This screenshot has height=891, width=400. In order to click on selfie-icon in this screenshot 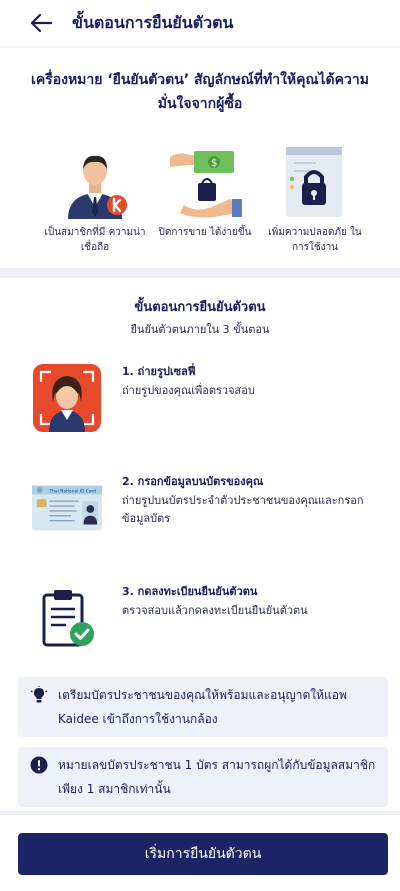, I will do `click(67, 398)`.